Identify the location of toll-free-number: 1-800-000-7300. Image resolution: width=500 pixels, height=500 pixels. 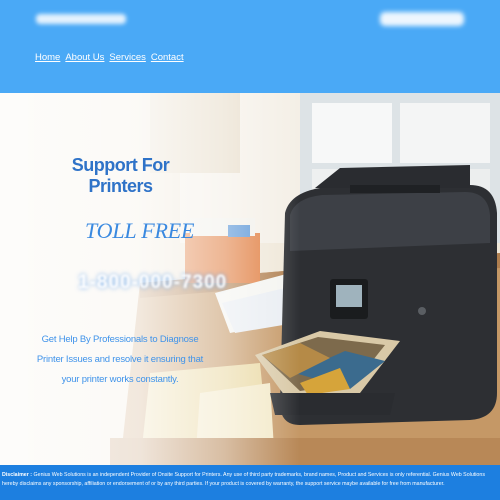
(152, 283).